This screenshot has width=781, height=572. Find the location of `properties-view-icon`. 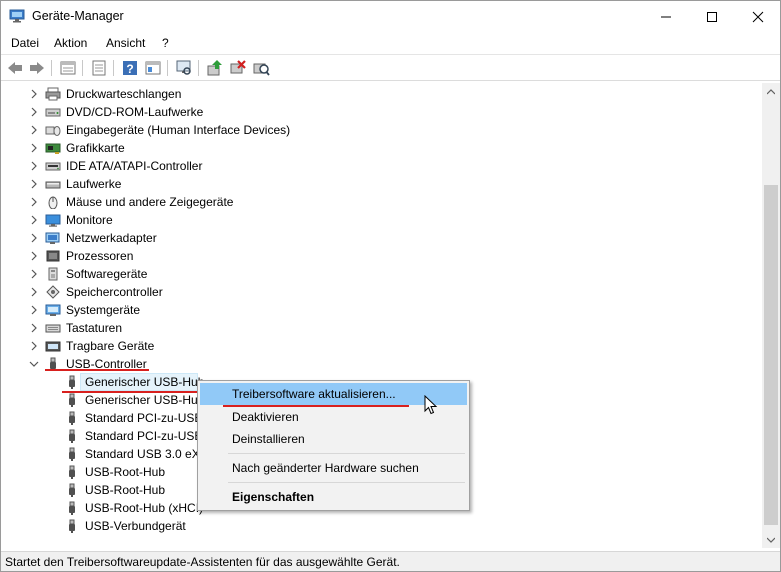

properties-view-icon is located at coordinates (68, 68).